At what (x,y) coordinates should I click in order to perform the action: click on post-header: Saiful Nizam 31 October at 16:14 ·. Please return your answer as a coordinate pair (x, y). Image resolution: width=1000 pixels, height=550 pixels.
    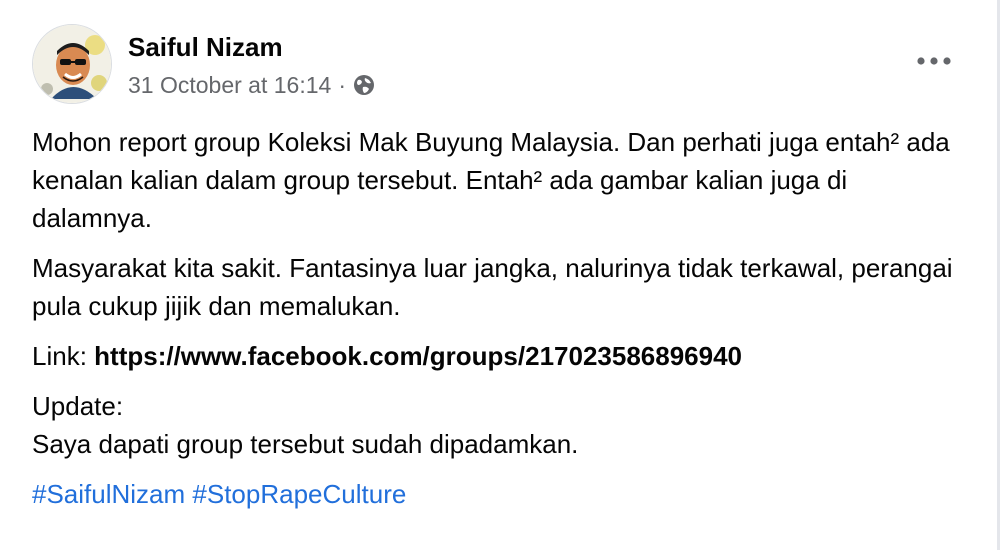
    Looking at the image, I should click on (203, 64).